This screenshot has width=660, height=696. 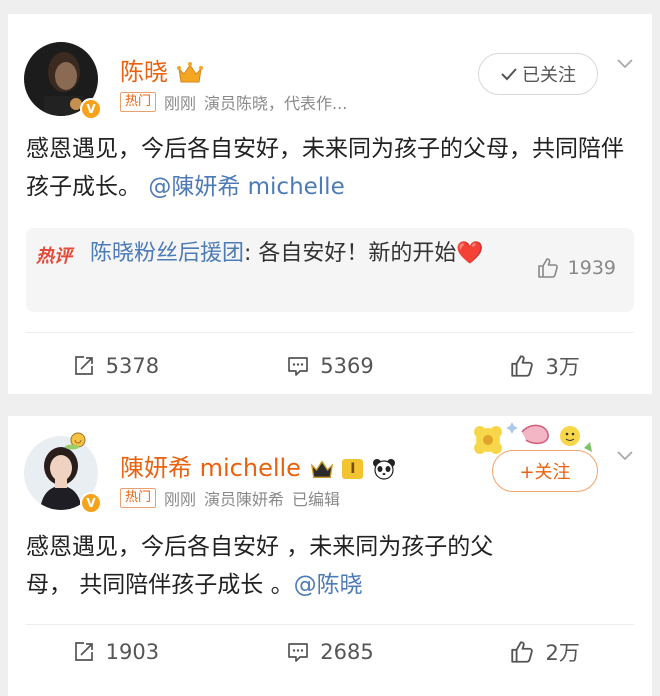 I want to click on comment-button: 2685, so click(x=330, y=652).